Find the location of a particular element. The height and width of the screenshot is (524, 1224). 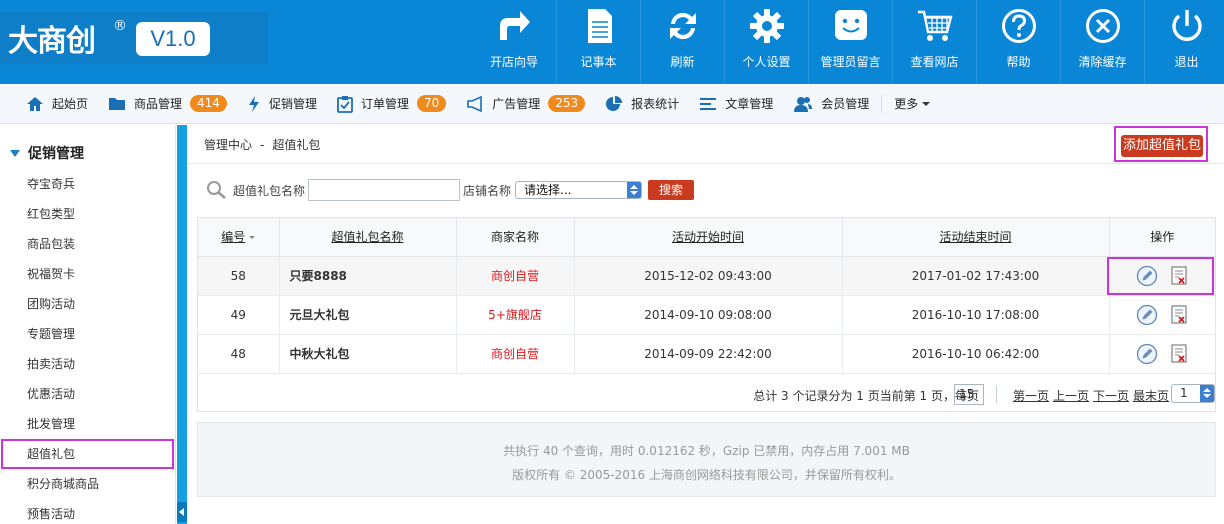

footer-copyright: 版权所有 © 2005-2016 上海商创网络科技有限公司，并保留所有权利。 is located at coordinates (706, 475).